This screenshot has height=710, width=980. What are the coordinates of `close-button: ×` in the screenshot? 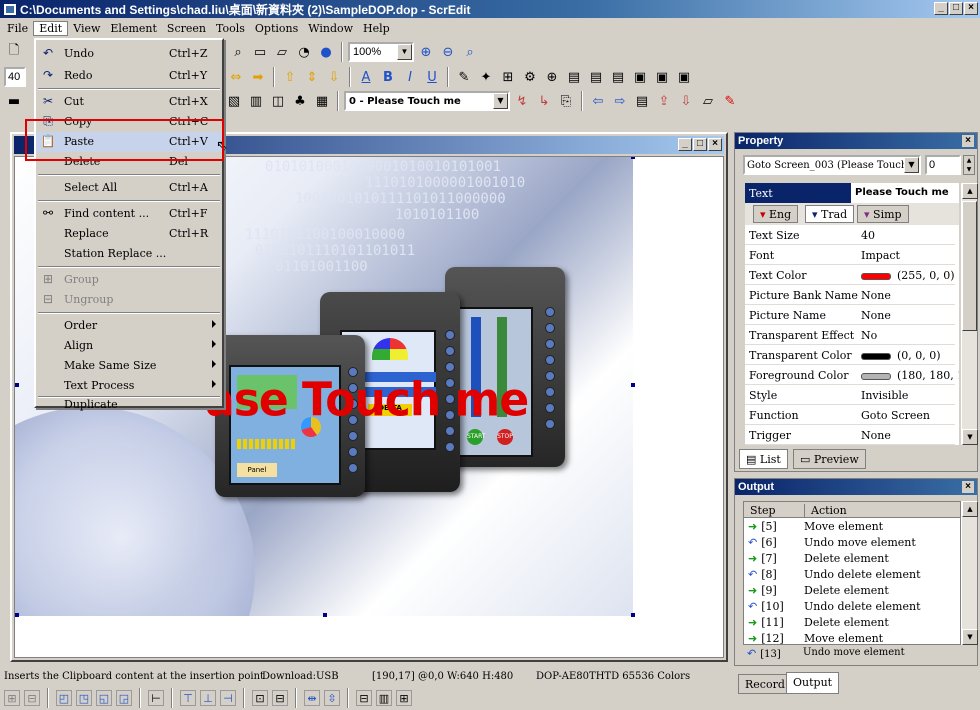 It's located at (971, 8).